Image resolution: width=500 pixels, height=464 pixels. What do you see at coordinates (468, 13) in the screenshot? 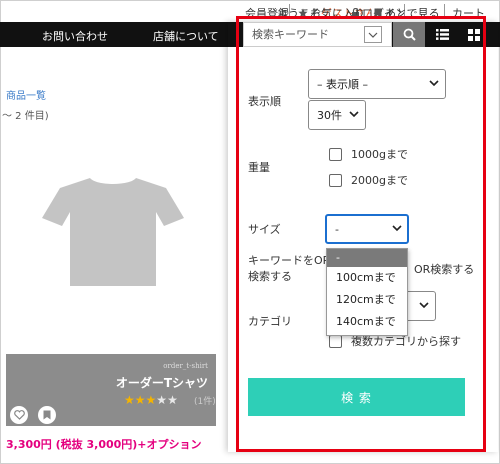
I see `cart-link: カート` at bounding box center [468, 13].